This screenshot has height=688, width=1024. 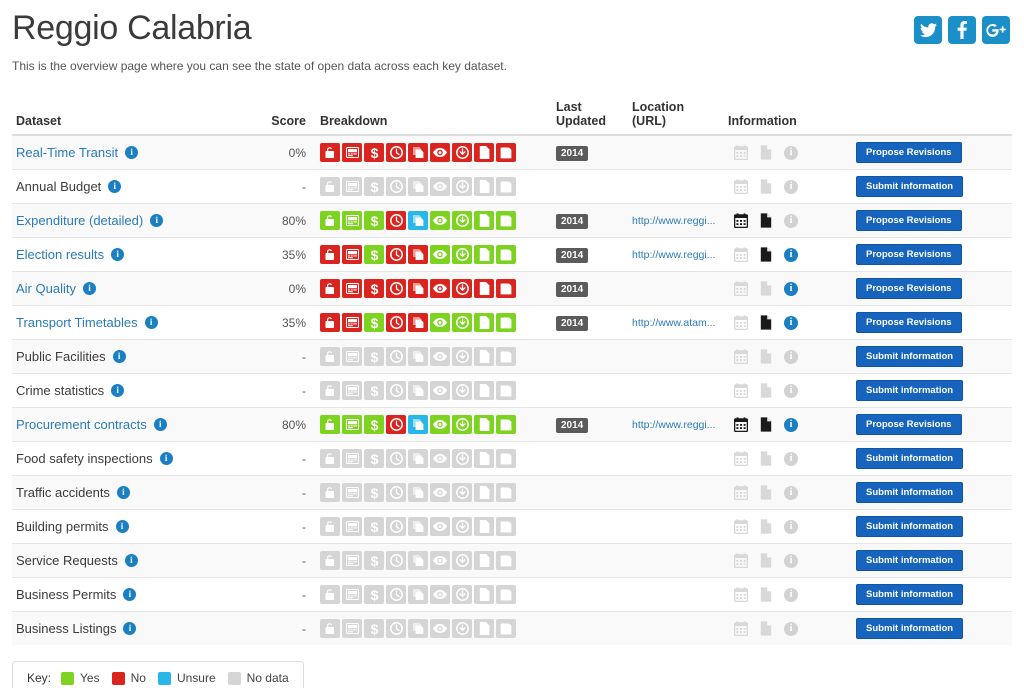 What do you see at coordinates (928, 30) in the screenshot?
I see `twitter-icon` at bounding box center [928, 30].